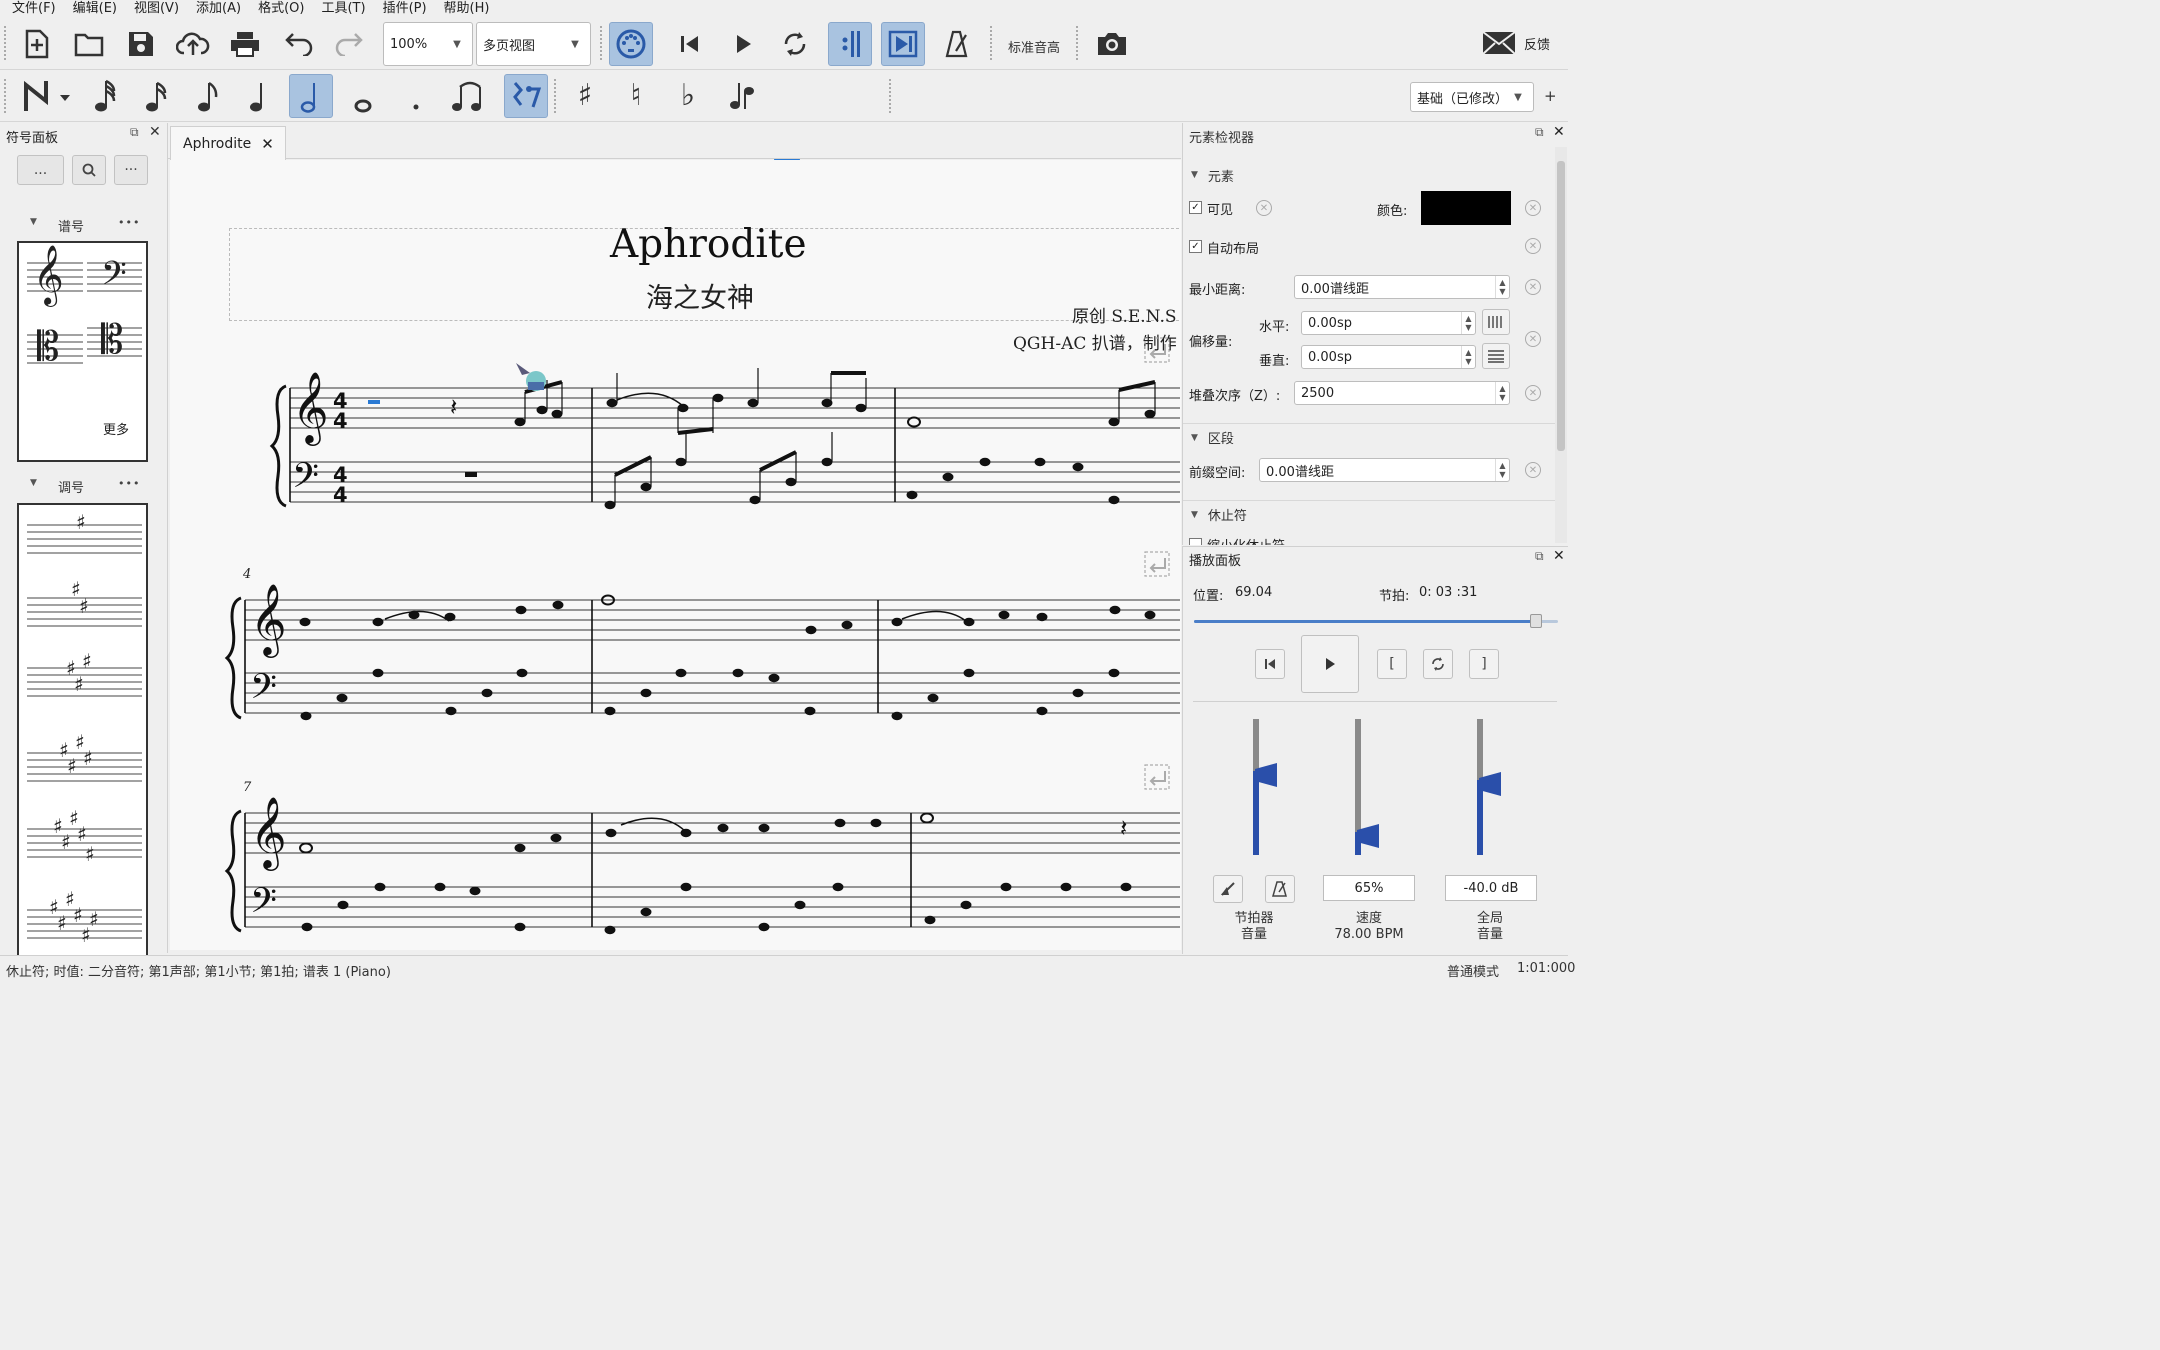  What do you see at coordinates (131, 170) in the screenshot?
I see `palette-menu-button: ···` at bounding box center [131, 170].